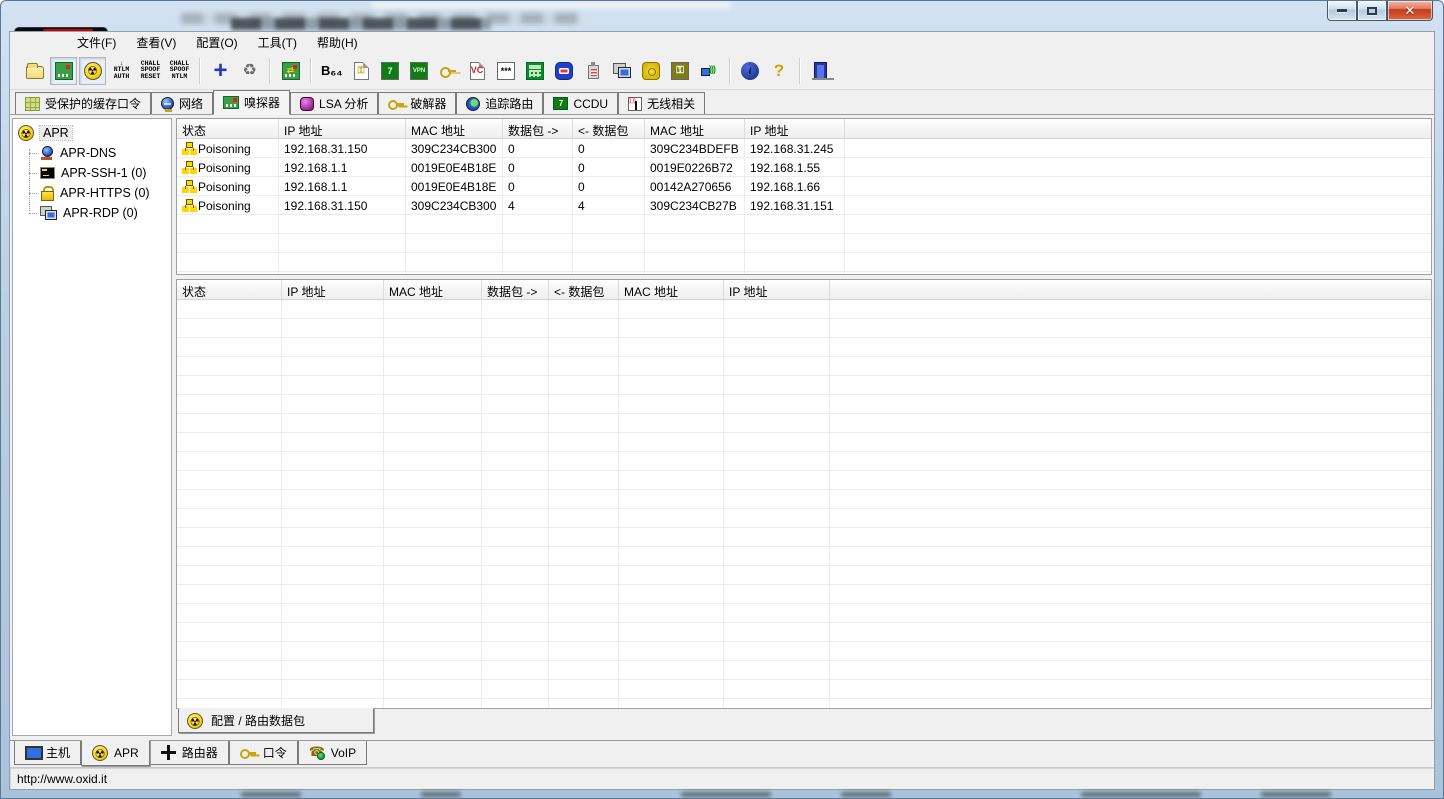 Image resolution: width=1444 pixels, height=799 pixels. I want to click on status-url: http://www.oxid.it, so click(62, 778).